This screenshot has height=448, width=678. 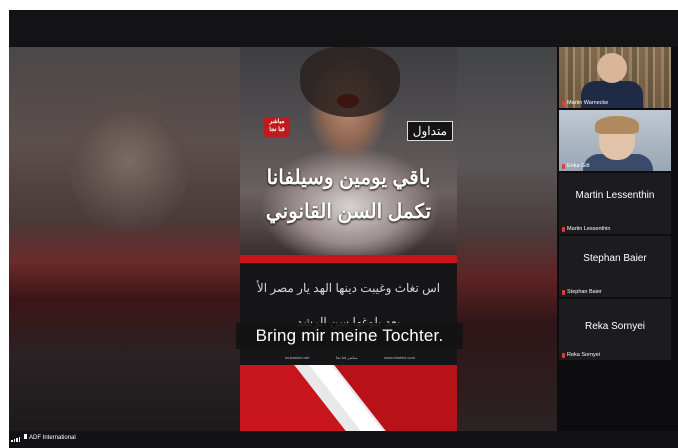 I want to click on red-graphic, so click(x=348, y=398).